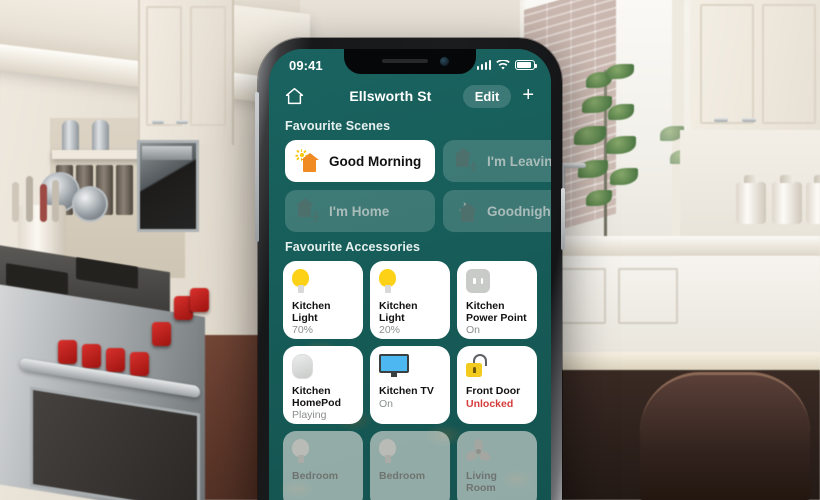  What do you see at coordinates (317, 397) in the screenshot?
I see `accessory-name: Kitchen HomePod` at bounding box center [317, 397].